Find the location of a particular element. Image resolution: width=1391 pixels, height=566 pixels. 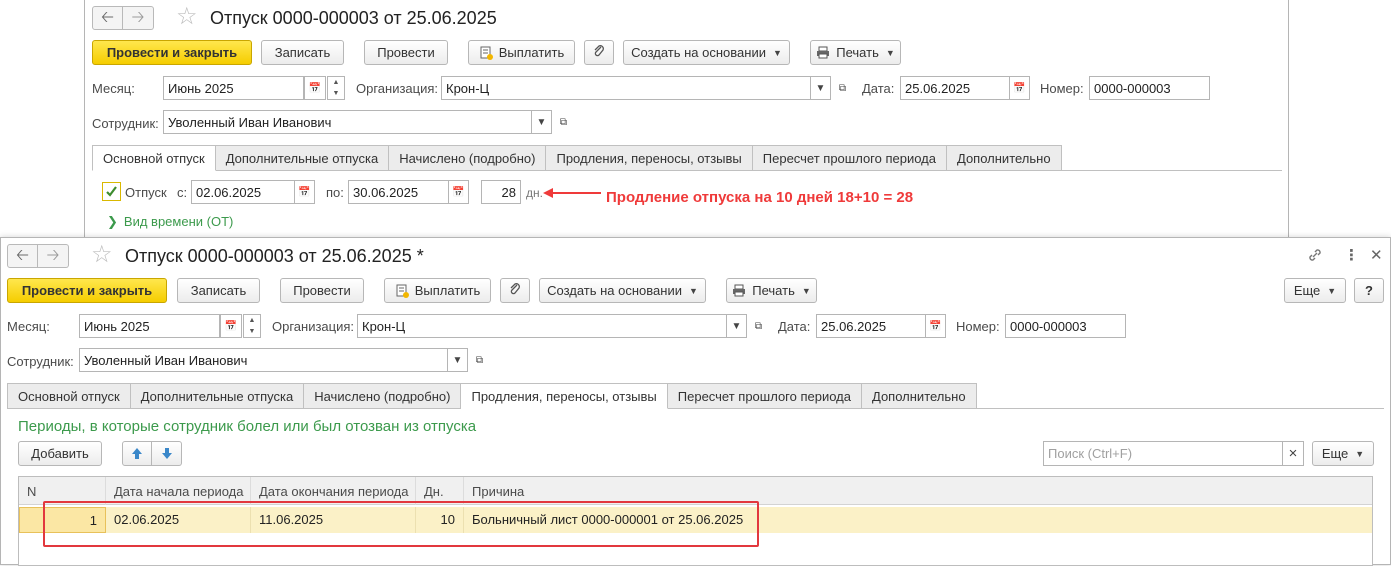

link-icon is located at coordinates (1315, 257).